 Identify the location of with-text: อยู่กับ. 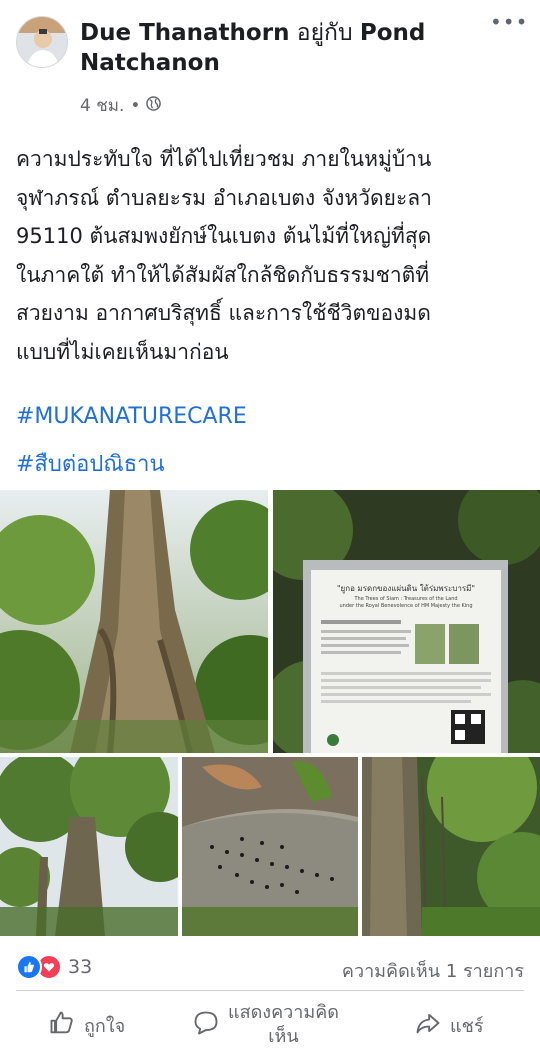
(324, 33).